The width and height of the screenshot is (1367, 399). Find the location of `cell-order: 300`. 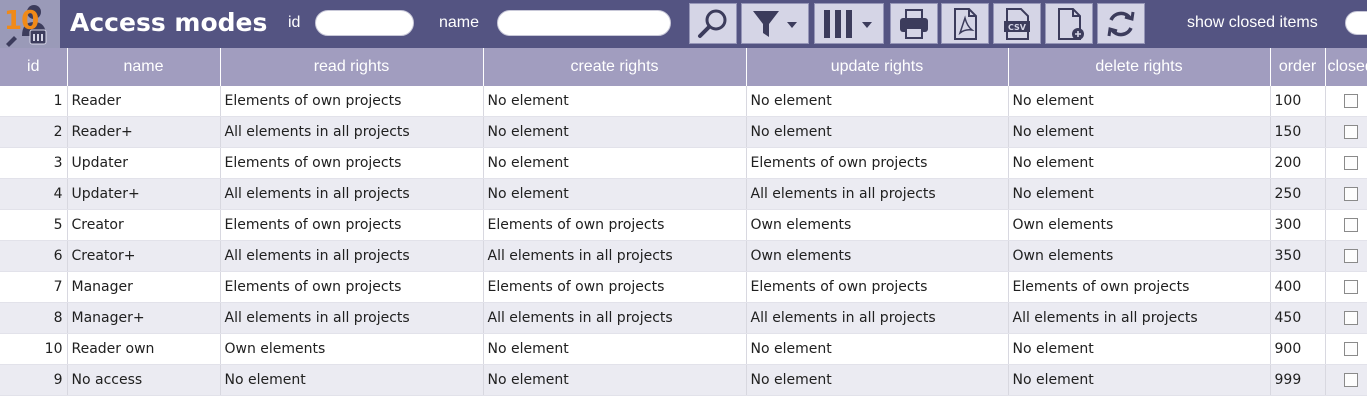

cell-order: 300 is located at coordinates (1298, 225).